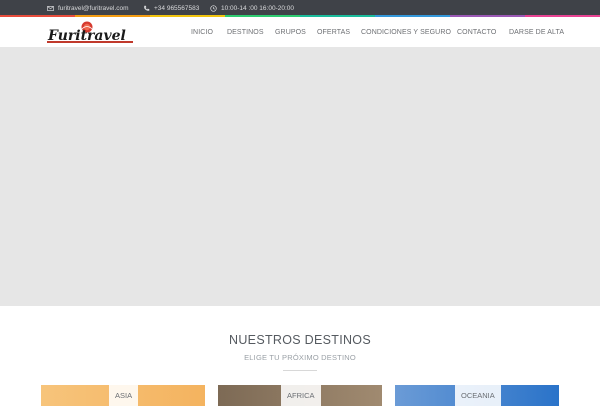 This screenshot has width=600, height=406. Describe the element at coordinates (245, 32) in the screenshot. I see `nav-destinos: DESTINOS` at that location.